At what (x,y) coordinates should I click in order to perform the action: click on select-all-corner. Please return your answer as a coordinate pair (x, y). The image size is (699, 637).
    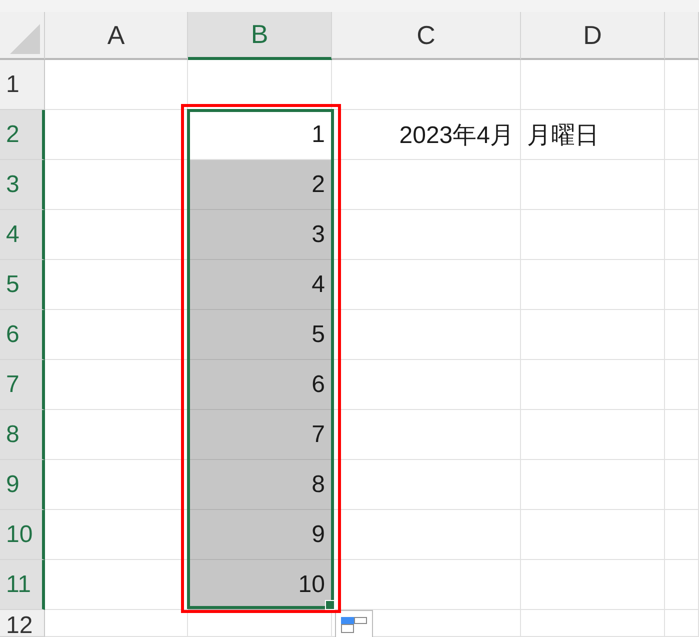
    Looking at the image, I should click on (22, 36).